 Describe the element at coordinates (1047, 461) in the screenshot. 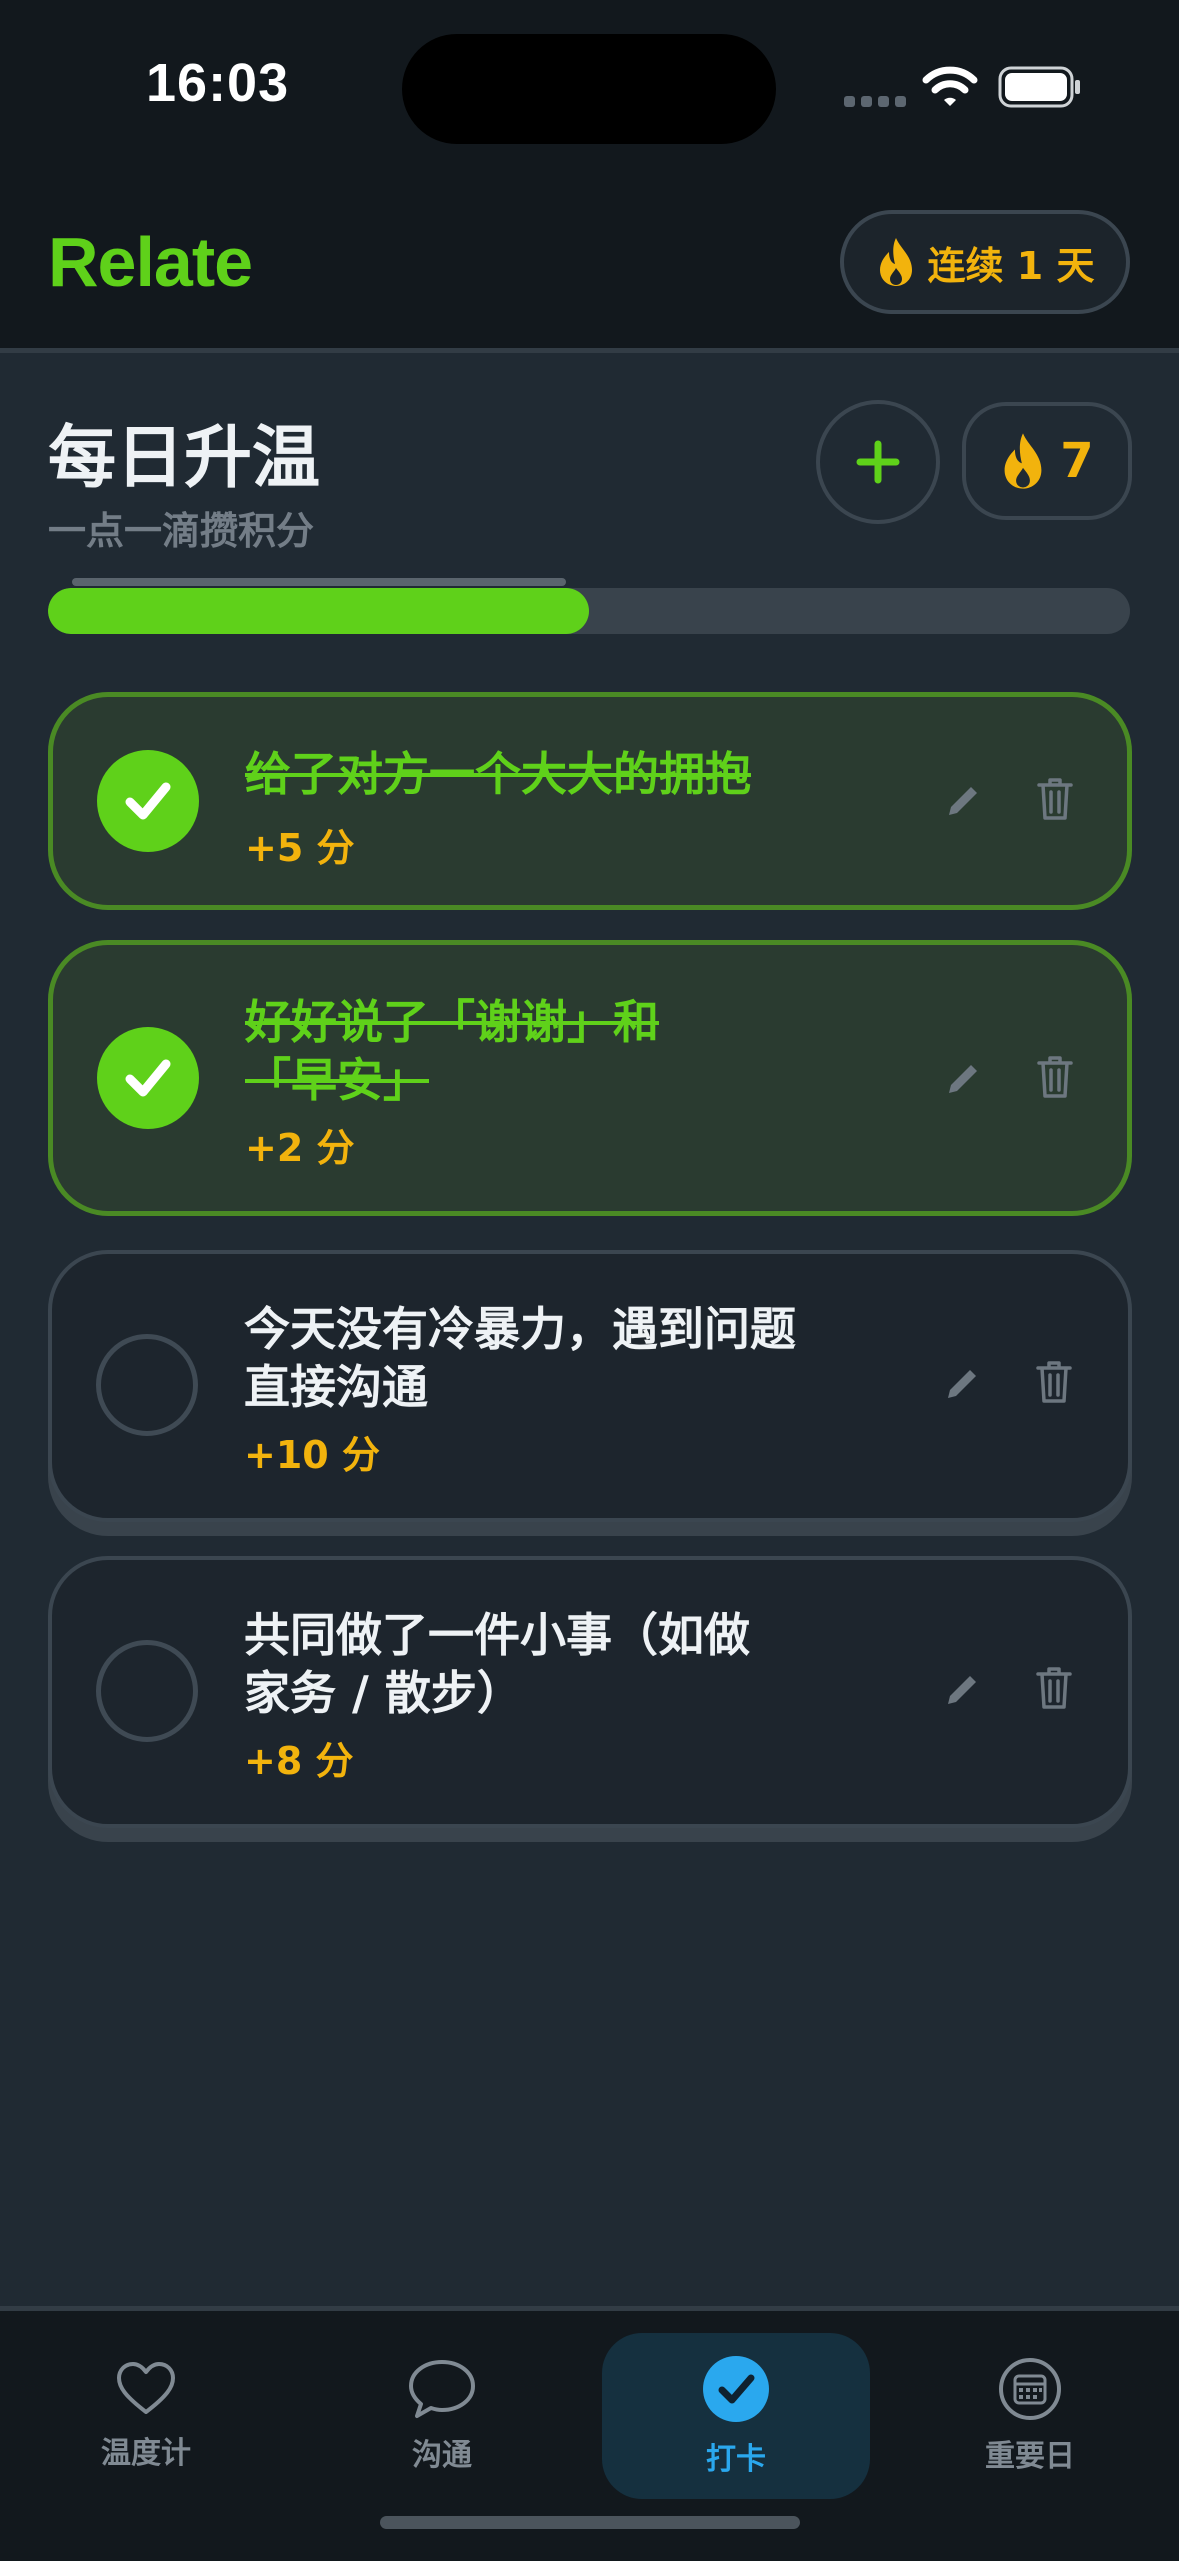

I see `score-badge: 7` at that location.